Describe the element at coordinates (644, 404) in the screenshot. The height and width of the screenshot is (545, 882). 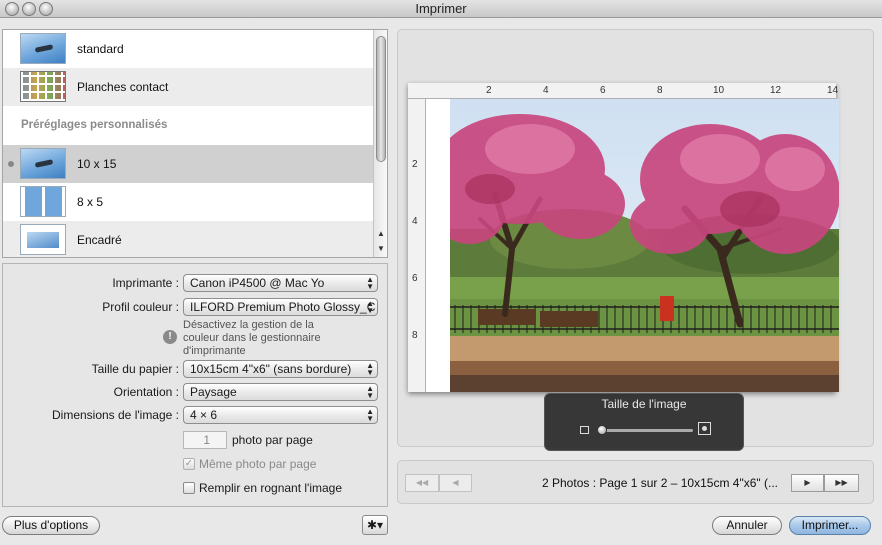
I see `image-size-title: Taille de l'image` at that location.